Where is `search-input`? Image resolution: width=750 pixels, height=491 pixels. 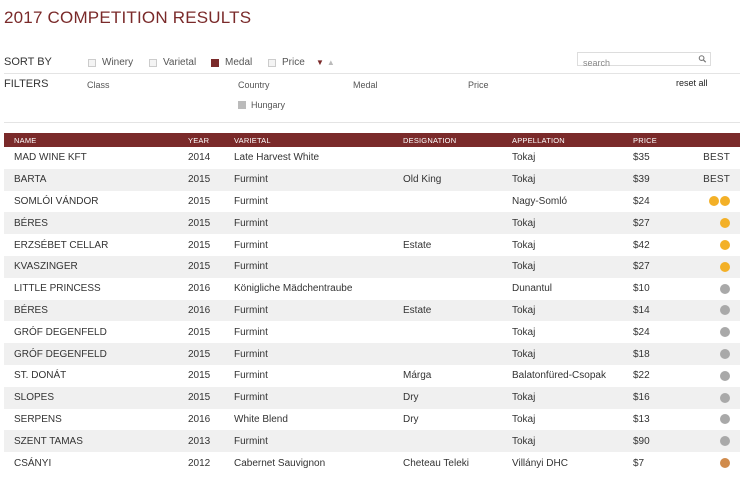
search-input is located at coordinates (637, 63).